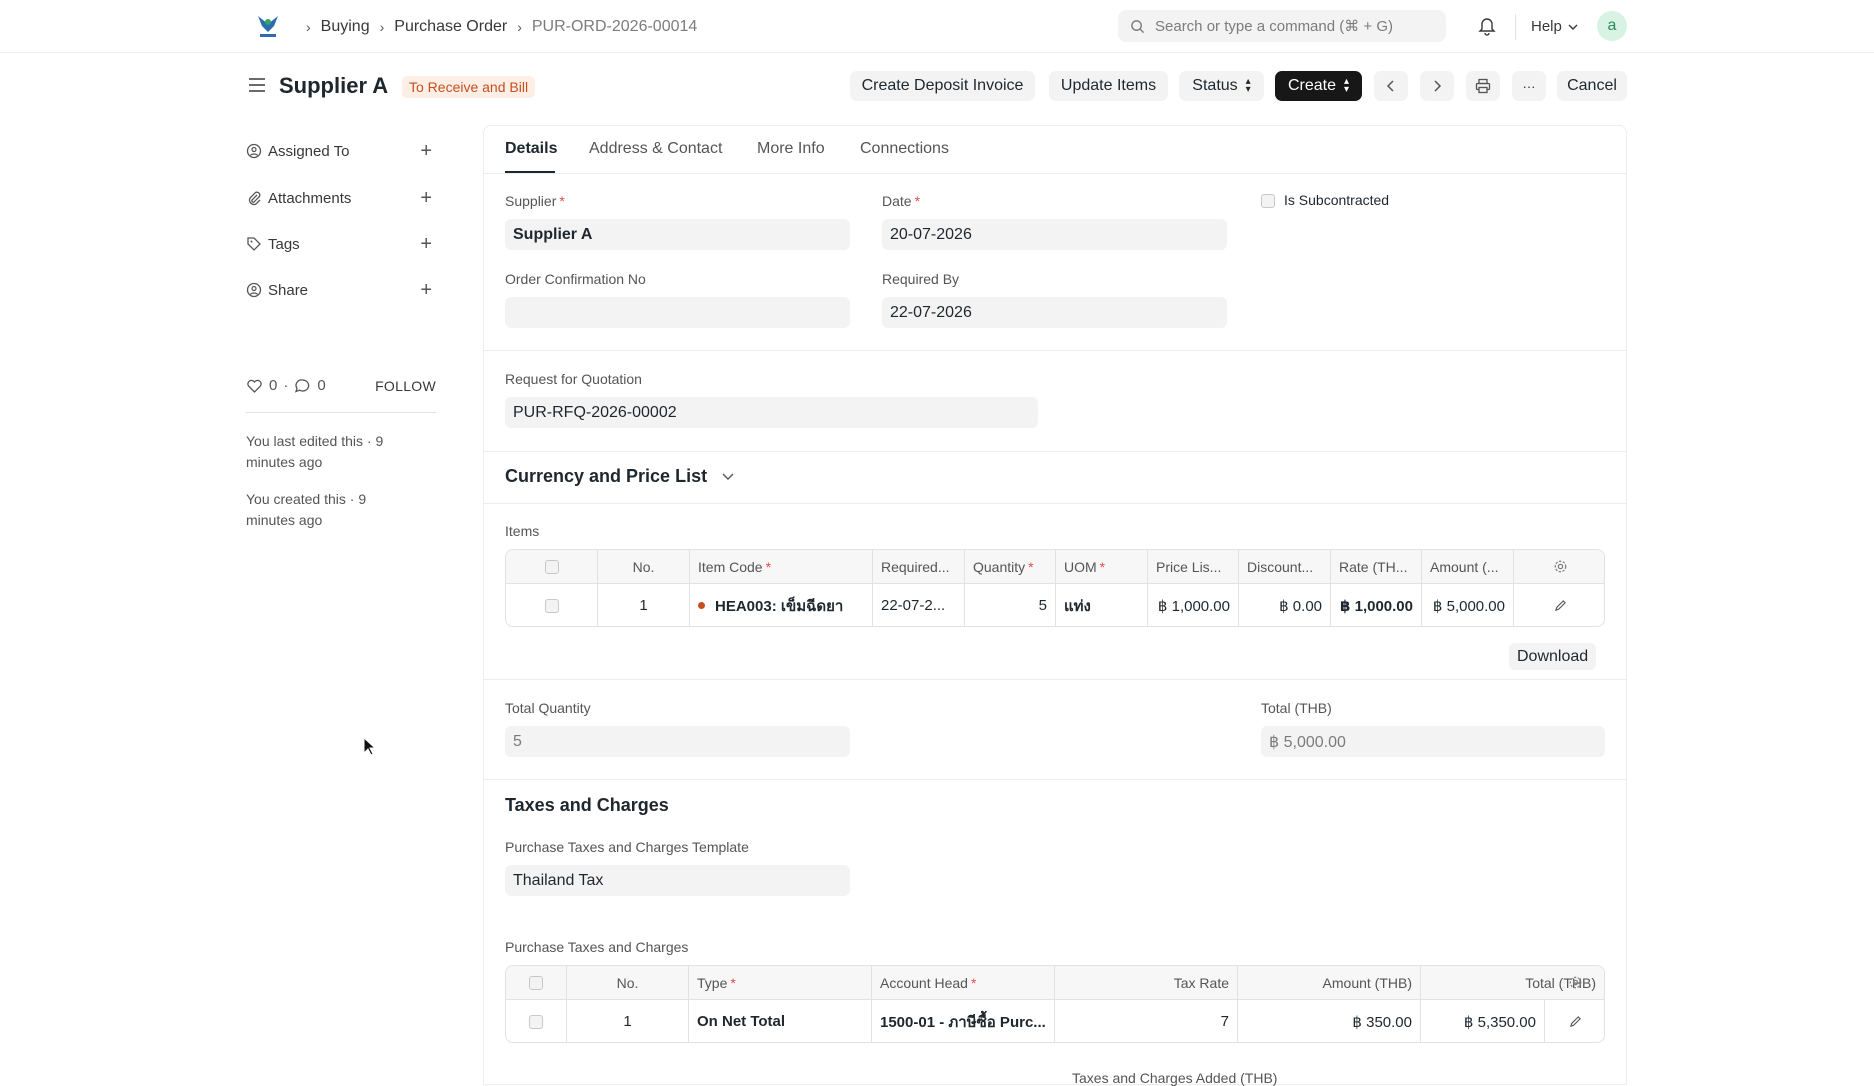  I want to click on print-button, so click(1483, 86).